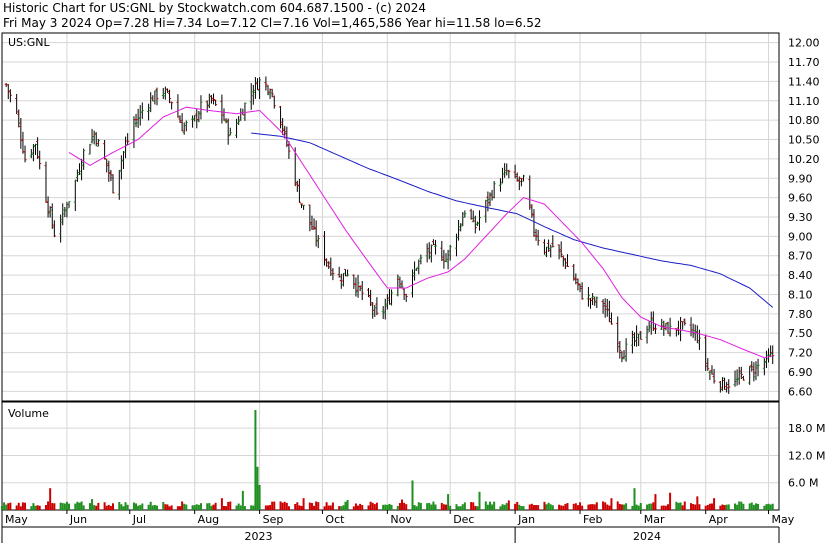 The image size is (830, 543). What do you see at coordinates (804, 62) in the screenshot?
I see `price-tick-label: 11.70` at bounding box center [804, 62].